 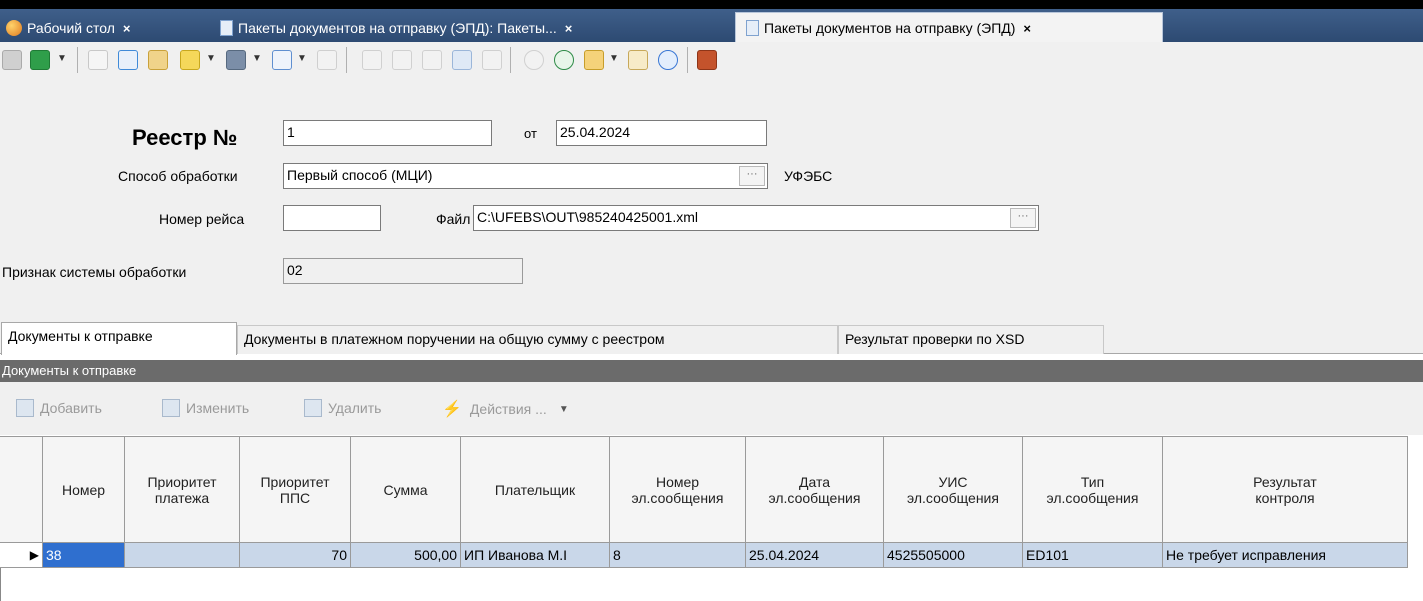 I want to click on print-icon, so click(x=236, y=60).